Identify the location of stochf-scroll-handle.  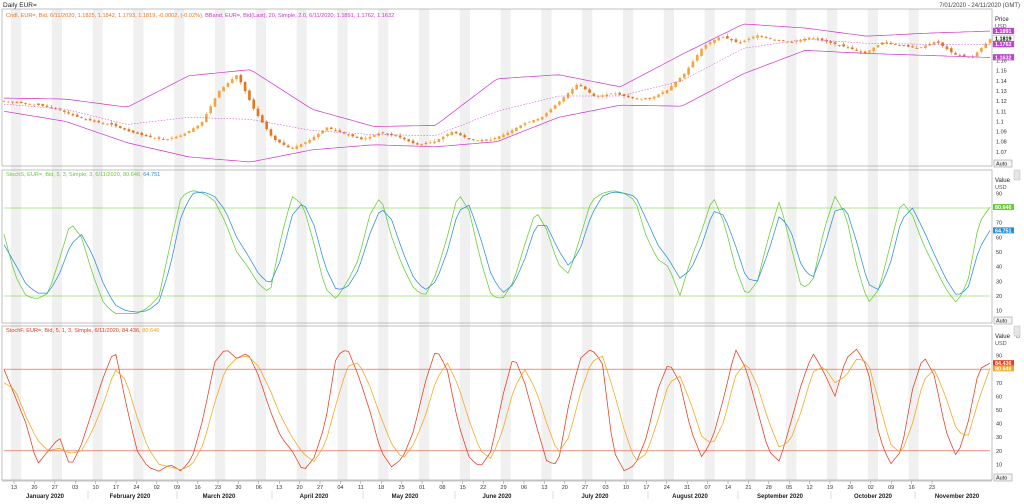
(1017, 331).